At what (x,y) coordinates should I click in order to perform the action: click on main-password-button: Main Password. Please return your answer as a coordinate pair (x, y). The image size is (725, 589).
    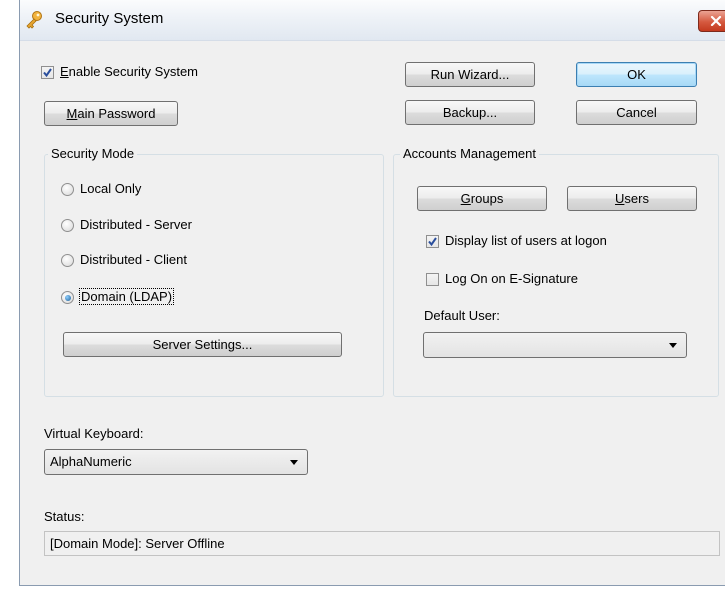
    Looking at the image, I should click on (111, 113).